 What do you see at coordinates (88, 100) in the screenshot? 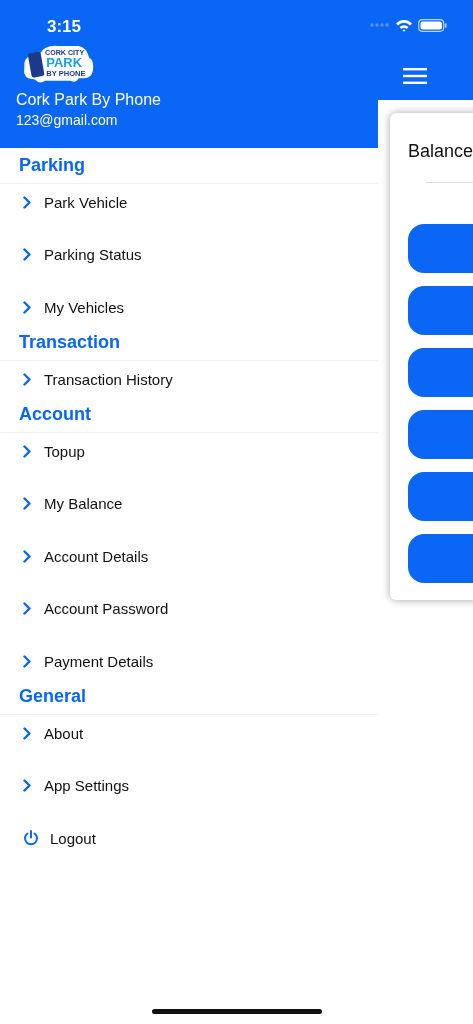
I see `app-name: Cork Park By Phone` at bounding box center [88, 100].